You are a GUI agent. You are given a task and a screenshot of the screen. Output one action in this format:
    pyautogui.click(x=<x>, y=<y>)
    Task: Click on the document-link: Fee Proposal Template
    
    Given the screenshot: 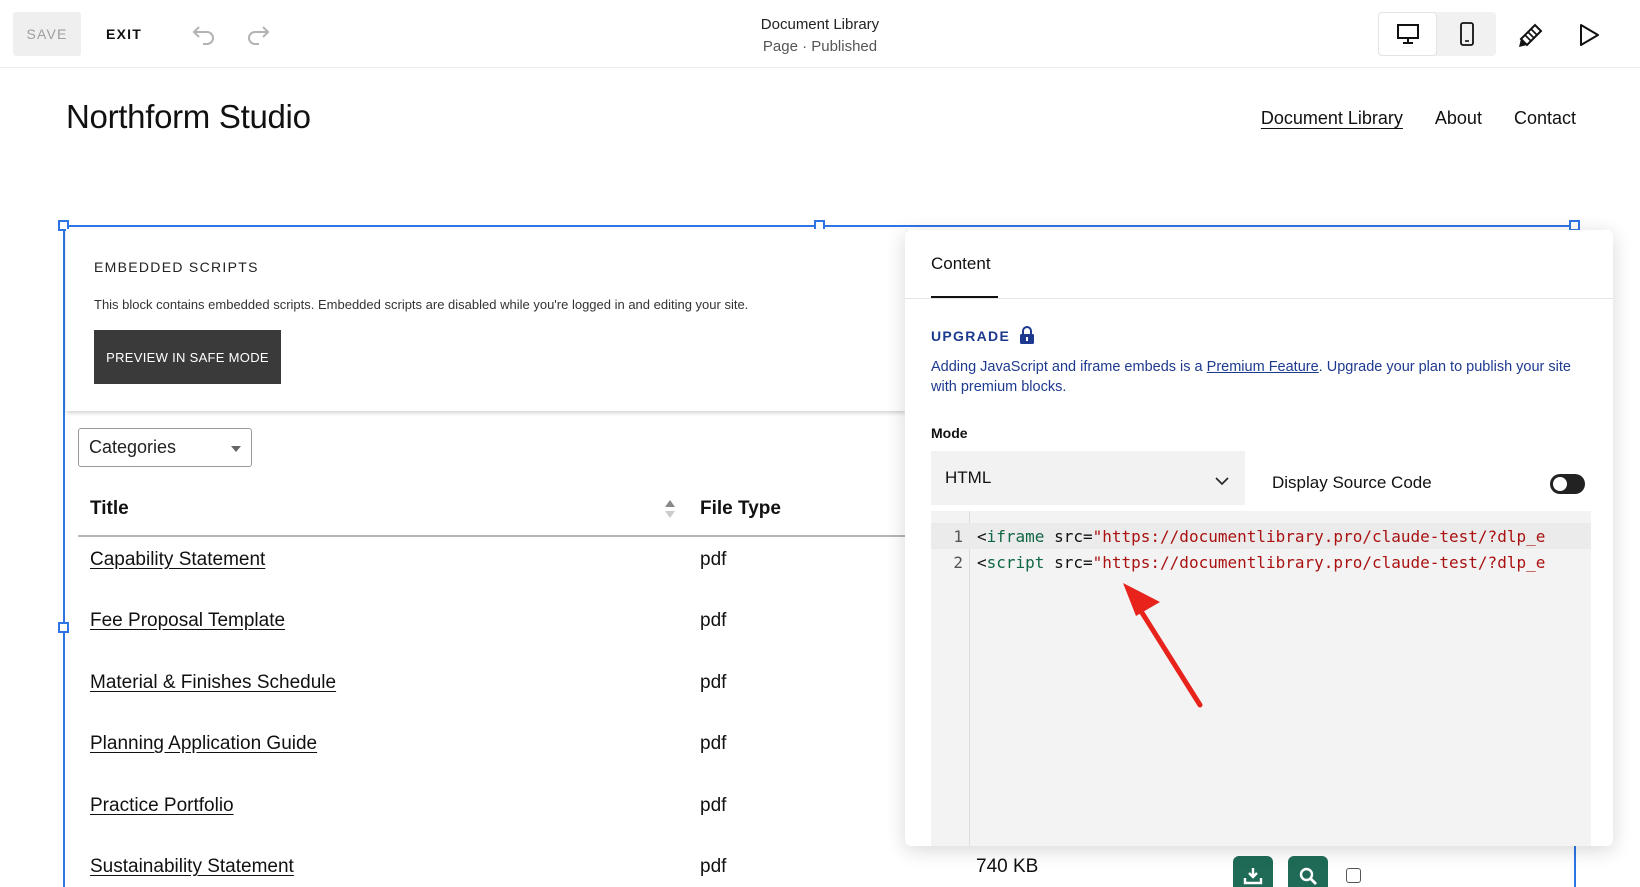 What is the action you would take?
    pyautogui.click(x=187, y=621)
    